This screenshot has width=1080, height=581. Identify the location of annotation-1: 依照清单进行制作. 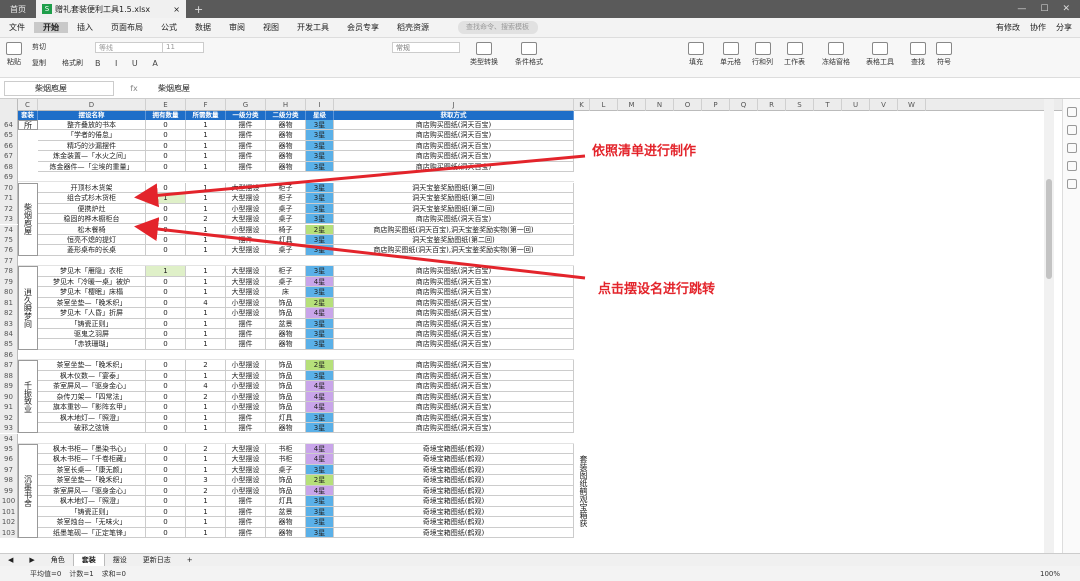
(644, 151).